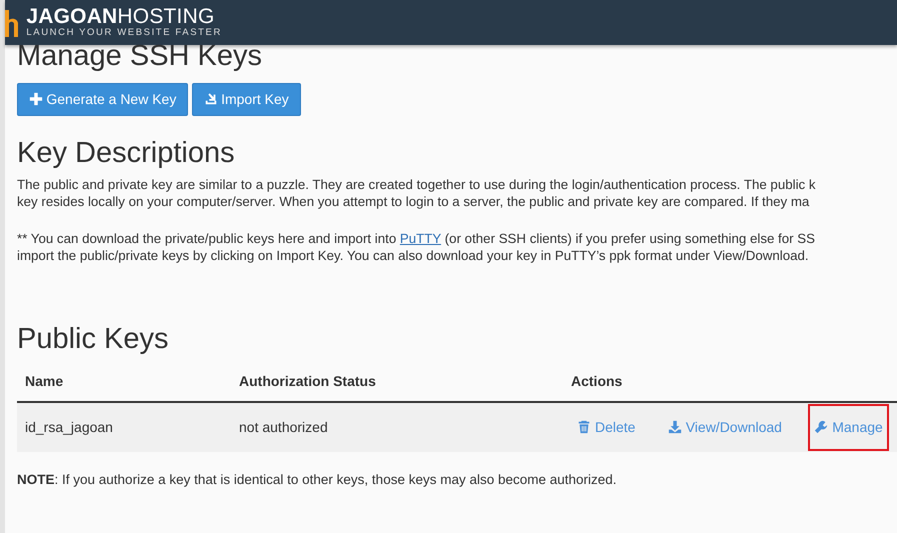 The height and width of the screenshot is (533, 897). What do you see at coordinates (140, 57) in the screenshot?
I see `page-title: Manage SSH Keys` at bounding box center [140, 57].